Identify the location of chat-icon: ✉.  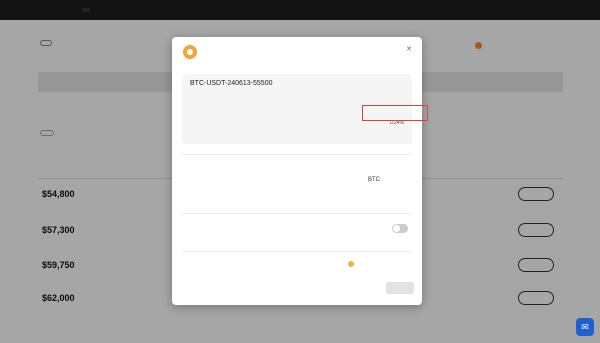
(585, 326).